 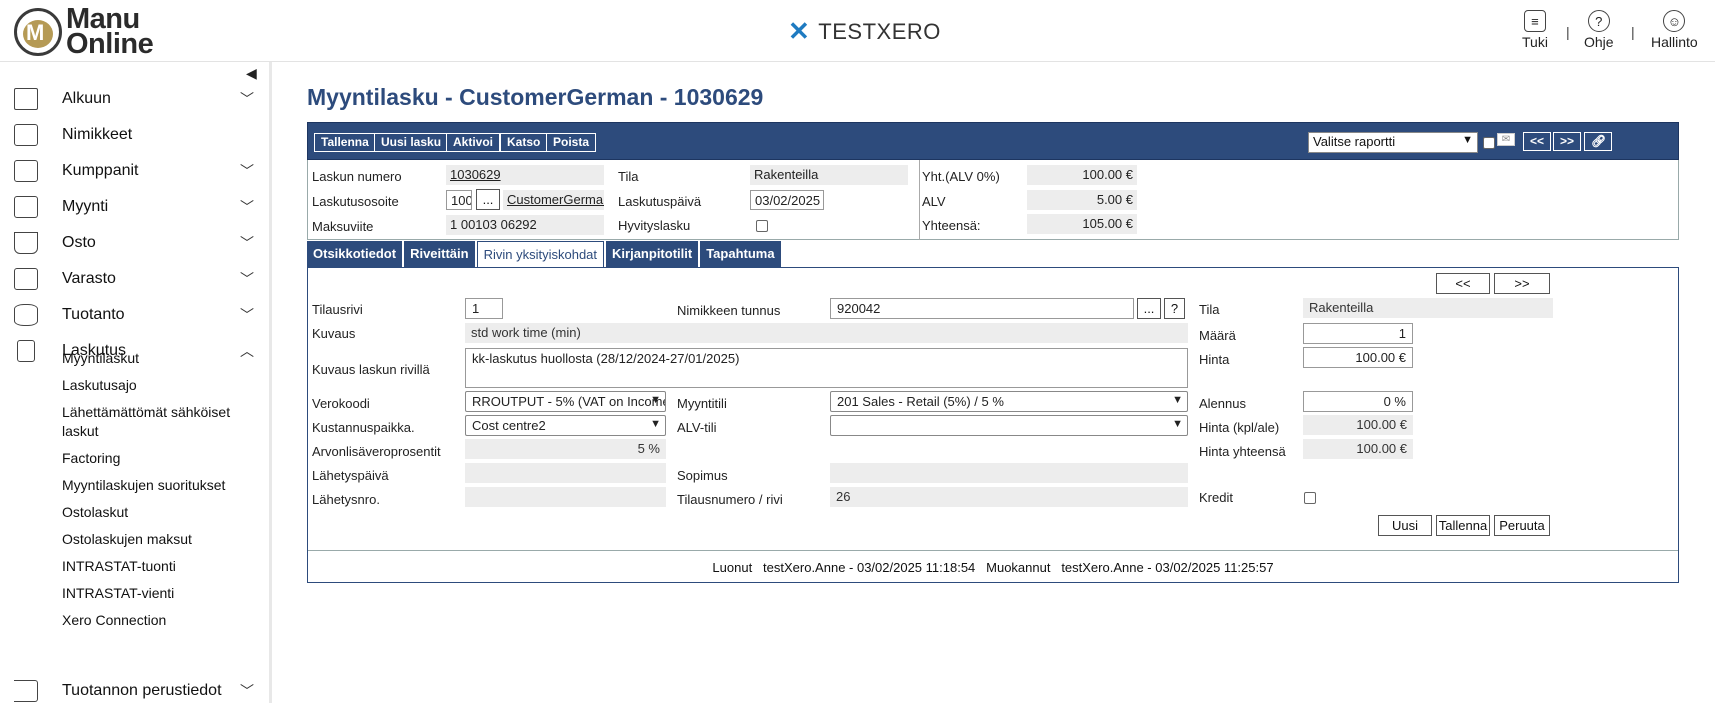 What do you see at coordinates (509, 425) in the screenshot?
I see `cost-center-value: Cost centre2` at bounding box center [509, 425].